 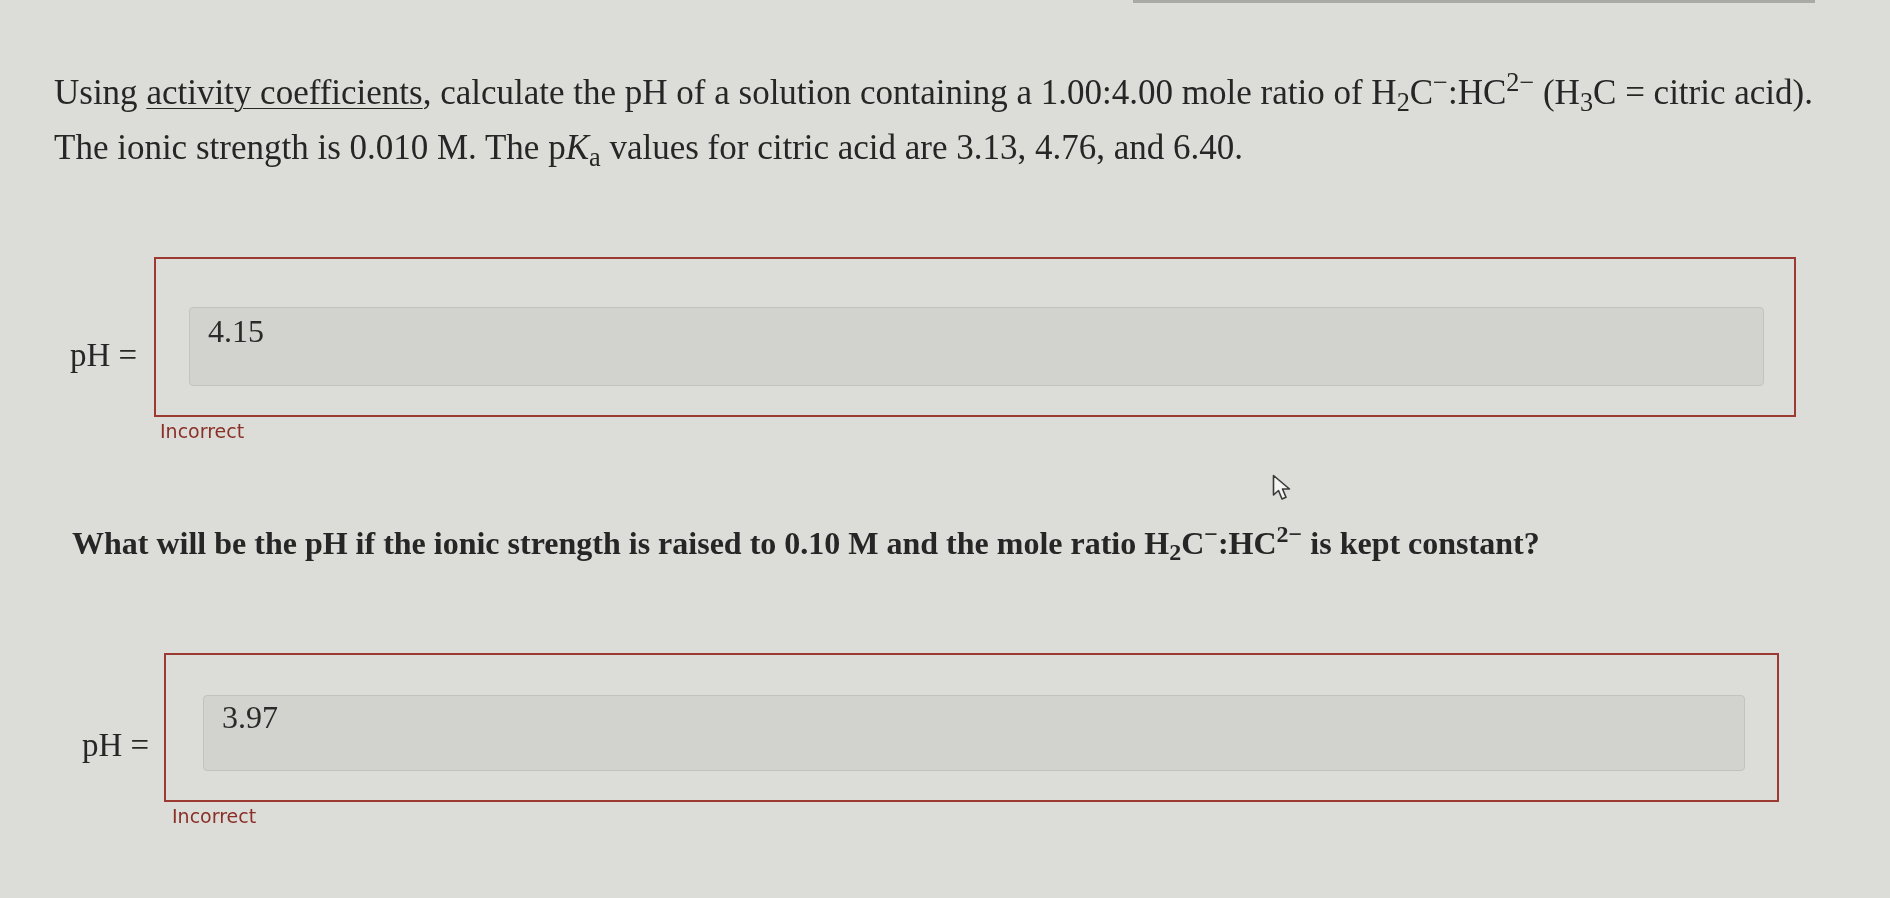 I want to click on question-text: What will be the pH if the ionic strength is raised to 0.10 M and the mole ratio H$_{2}$C$^{−}$:HC$^{2−}$ is kept constant?, so click(x=806, y=543).